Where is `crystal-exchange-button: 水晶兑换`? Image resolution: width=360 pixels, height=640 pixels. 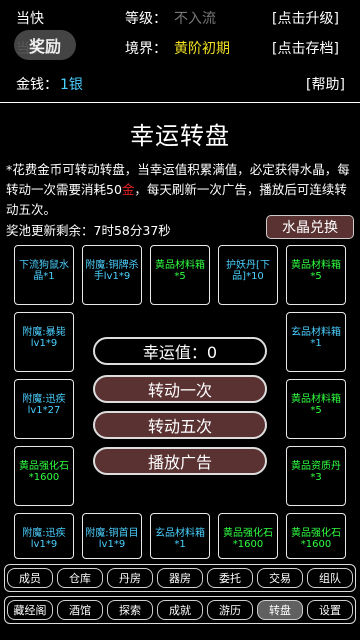
crystal-exchange-button: 水晶兑换 is located at coordinates (310, 227).